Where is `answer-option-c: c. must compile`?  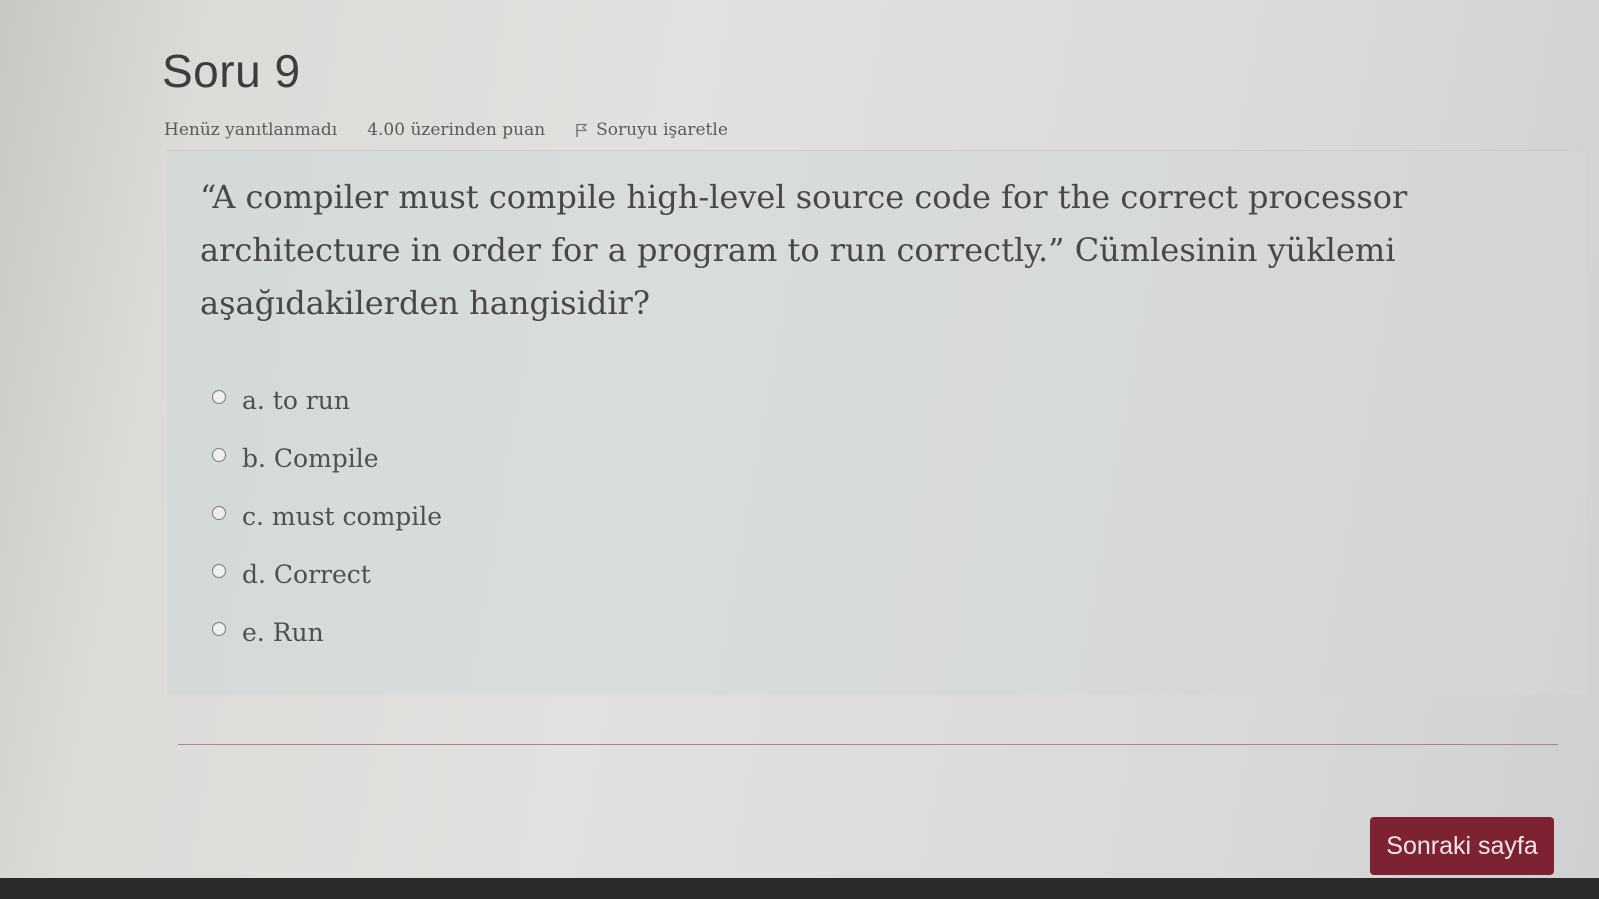 answer-option-c: c. must compile is located at coordinates (327, 516).